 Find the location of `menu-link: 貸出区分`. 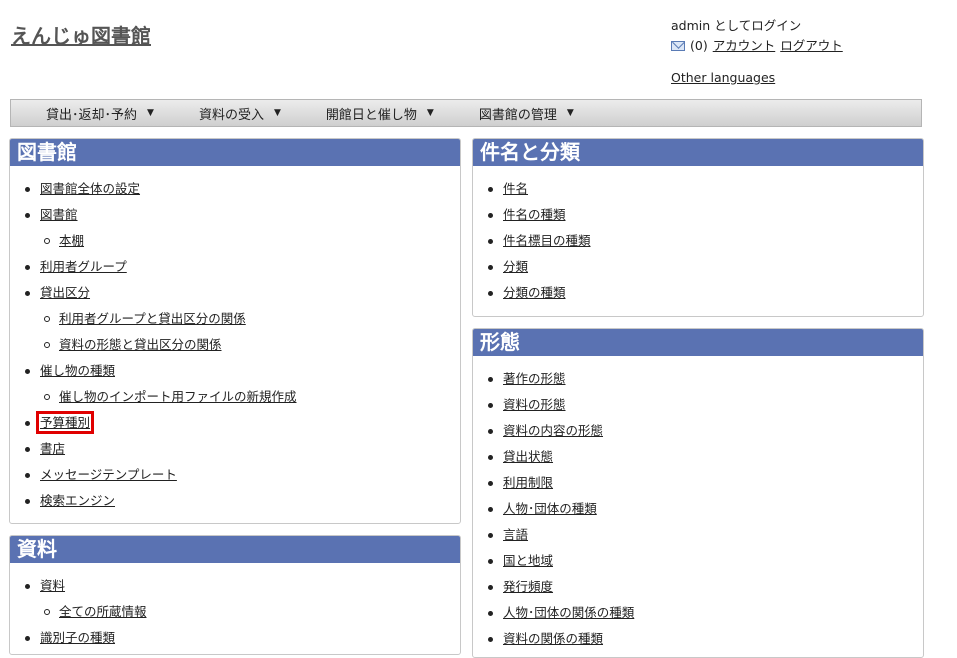

menu-link: 貸出区分 is located at coordinates (65, 292).